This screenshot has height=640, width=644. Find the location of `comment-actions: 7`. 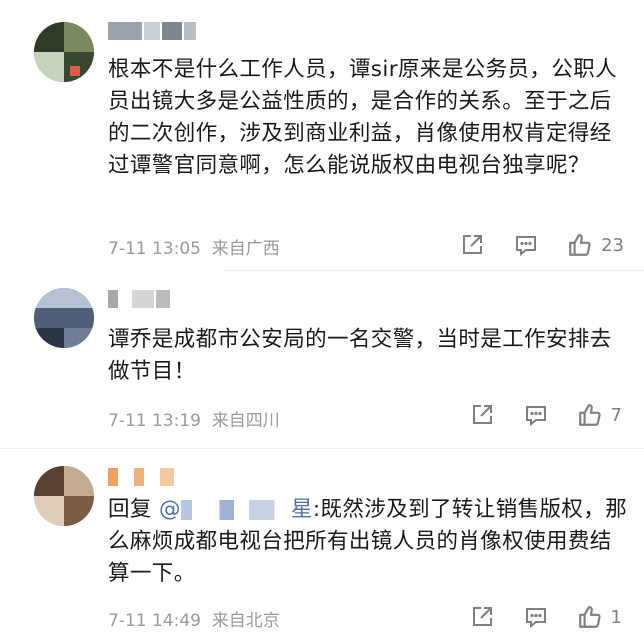

comment-actions: 7 is located at coordinates (544, 415).